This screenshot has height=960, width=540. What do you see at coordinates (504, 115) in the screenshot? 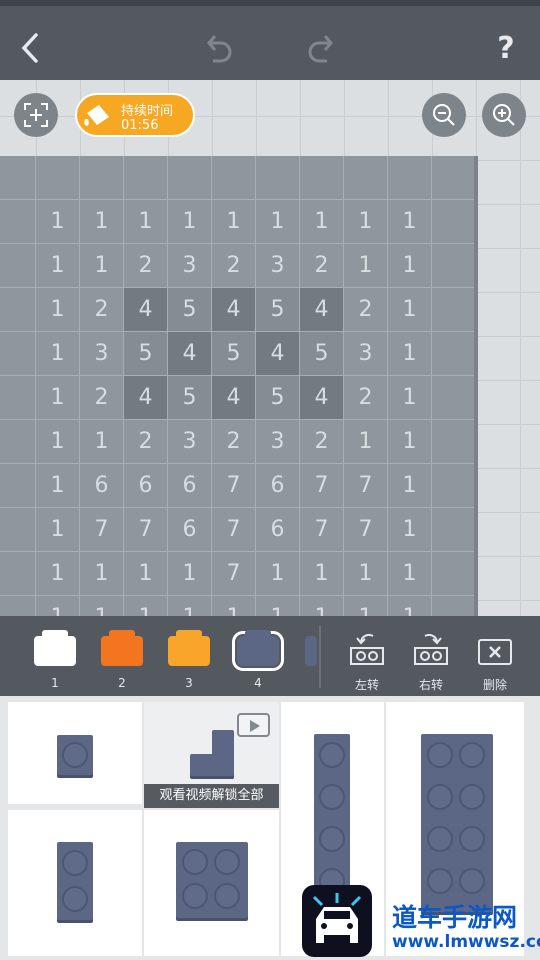
I see `zoom-in-button` at bounding box center [504, 115].